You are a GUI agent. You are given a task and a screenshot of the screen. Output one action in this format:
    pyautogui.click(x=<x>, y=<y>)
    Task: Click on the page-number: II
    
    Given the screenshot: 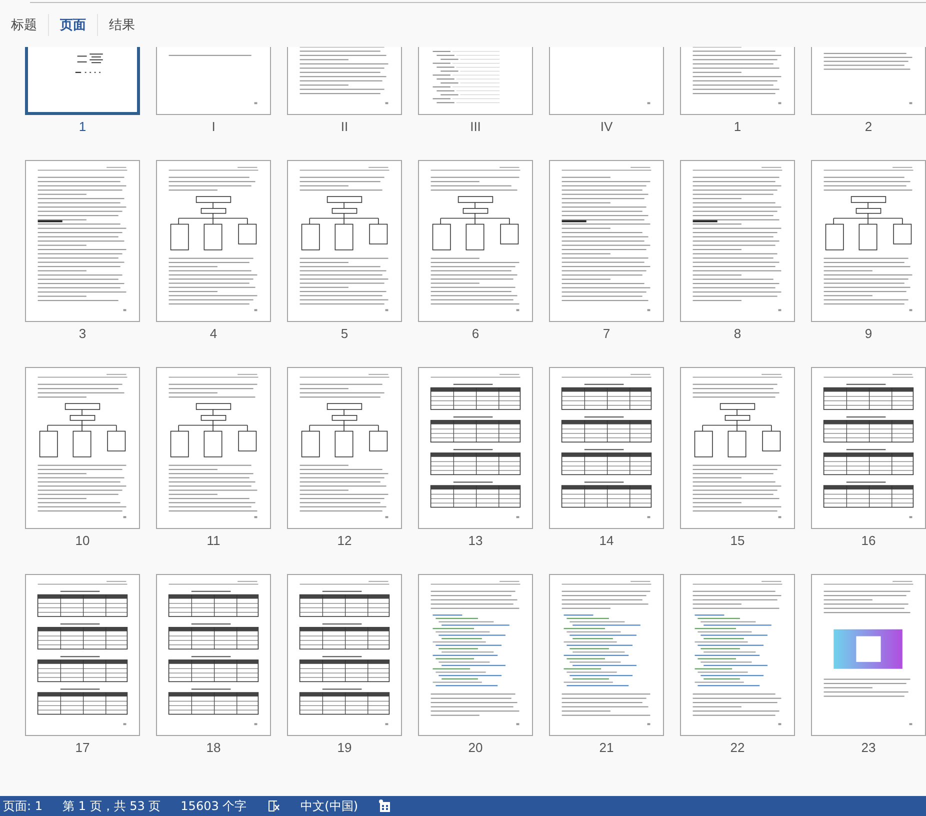 What is the action you would take?
    pyautogui.click(x=344, y=127)
    